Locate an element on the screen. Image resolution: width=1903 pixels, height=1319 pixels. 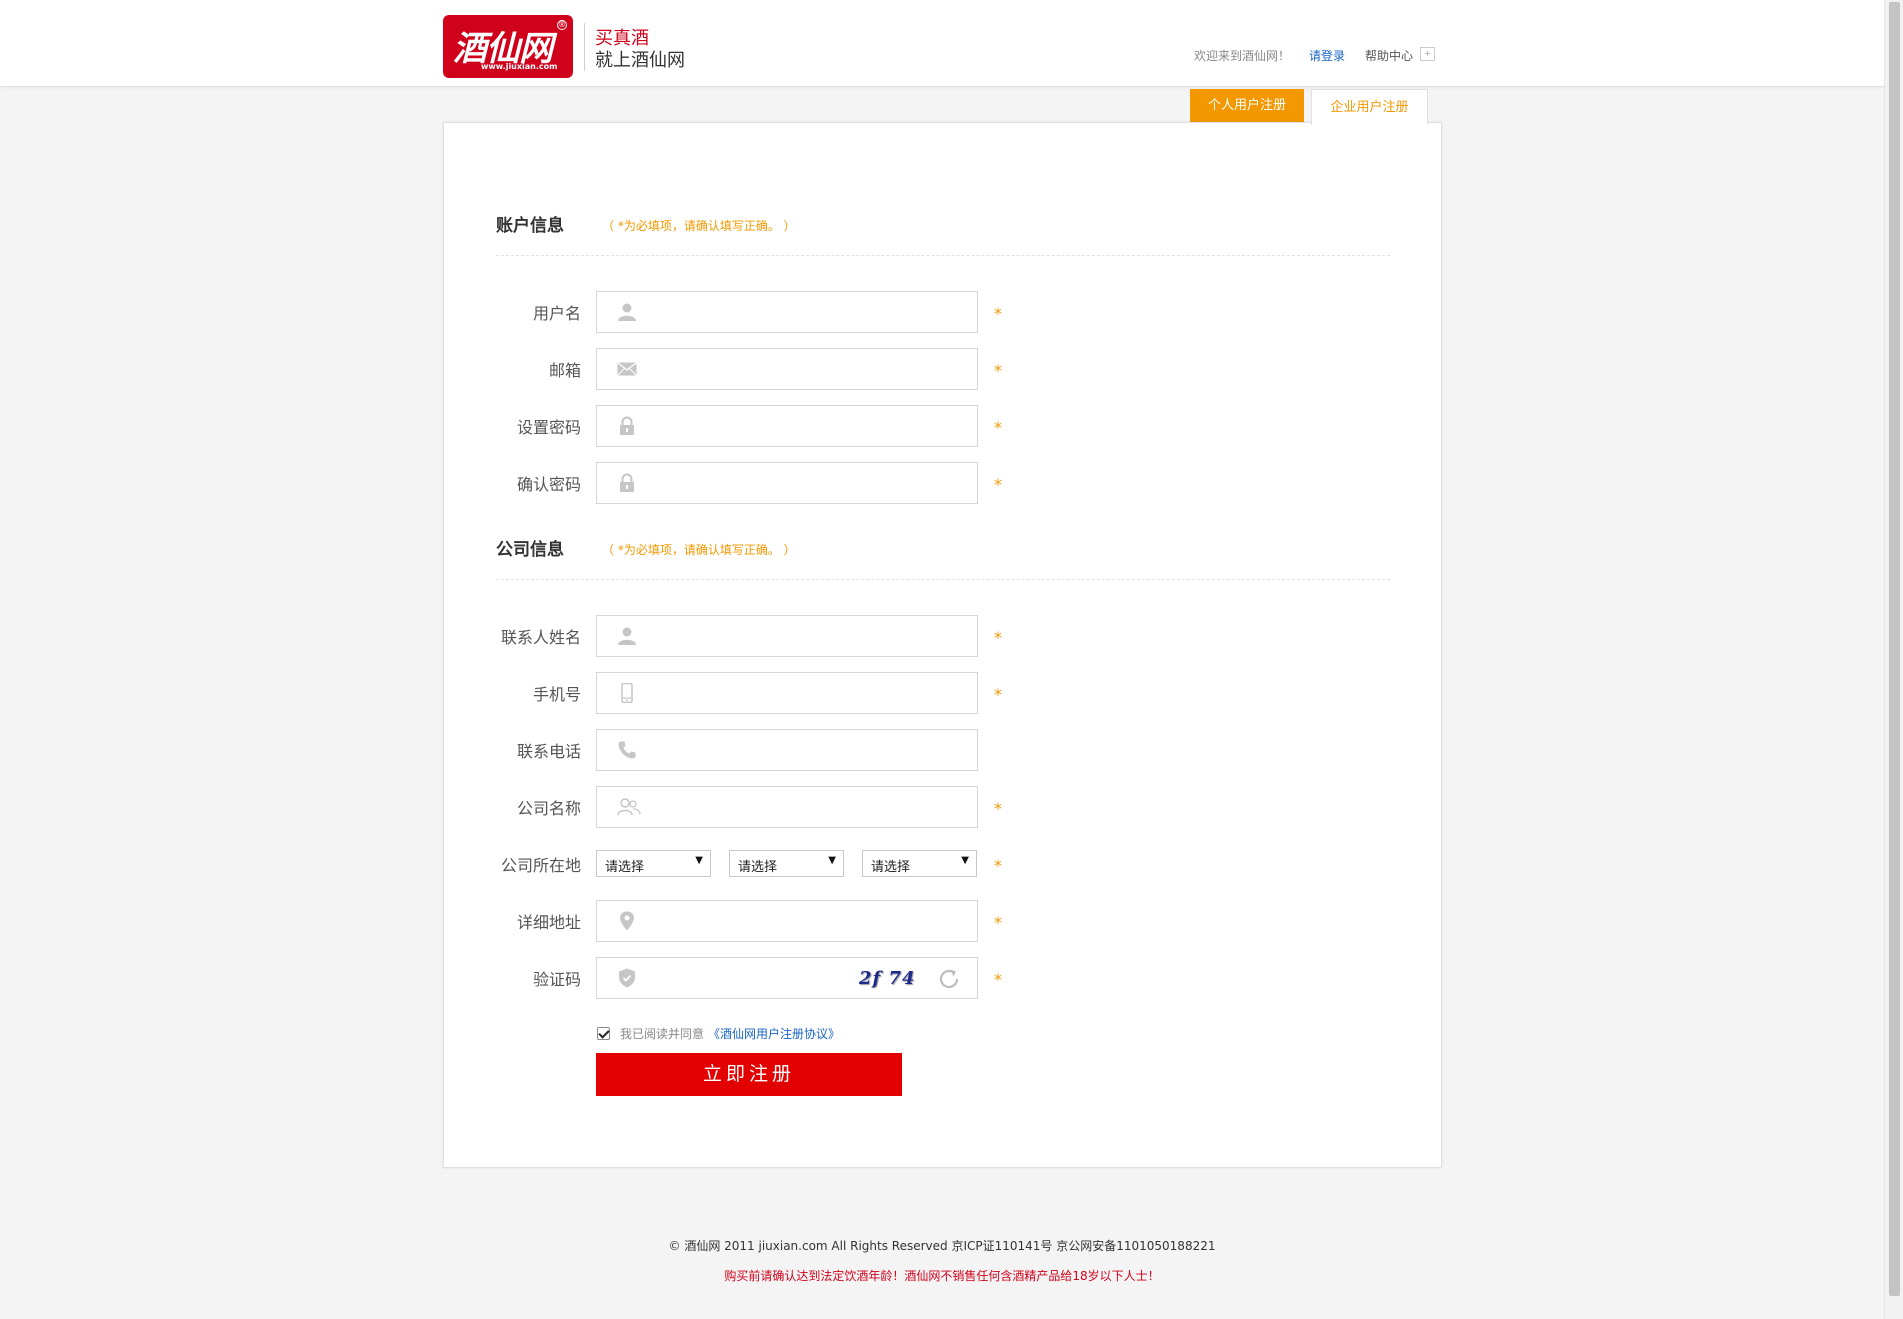
location-pin-icon is located at coordinates (627, 921).